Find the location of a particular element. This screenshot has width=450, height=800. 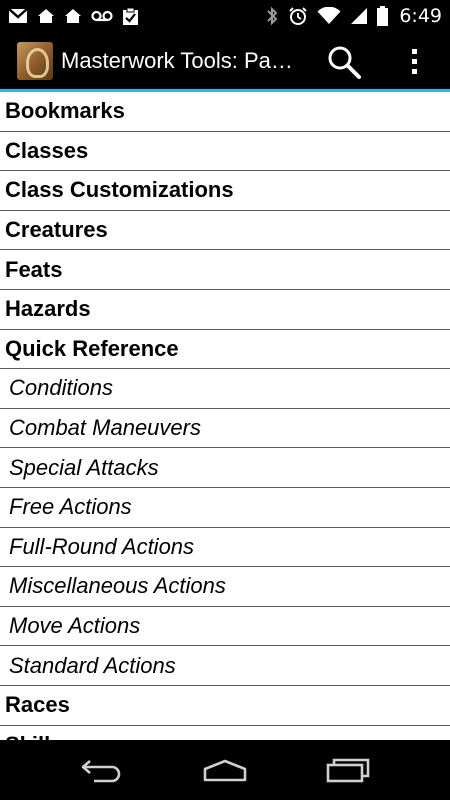

list-item-creatures: Creatures is located at coordinates (225, 231).